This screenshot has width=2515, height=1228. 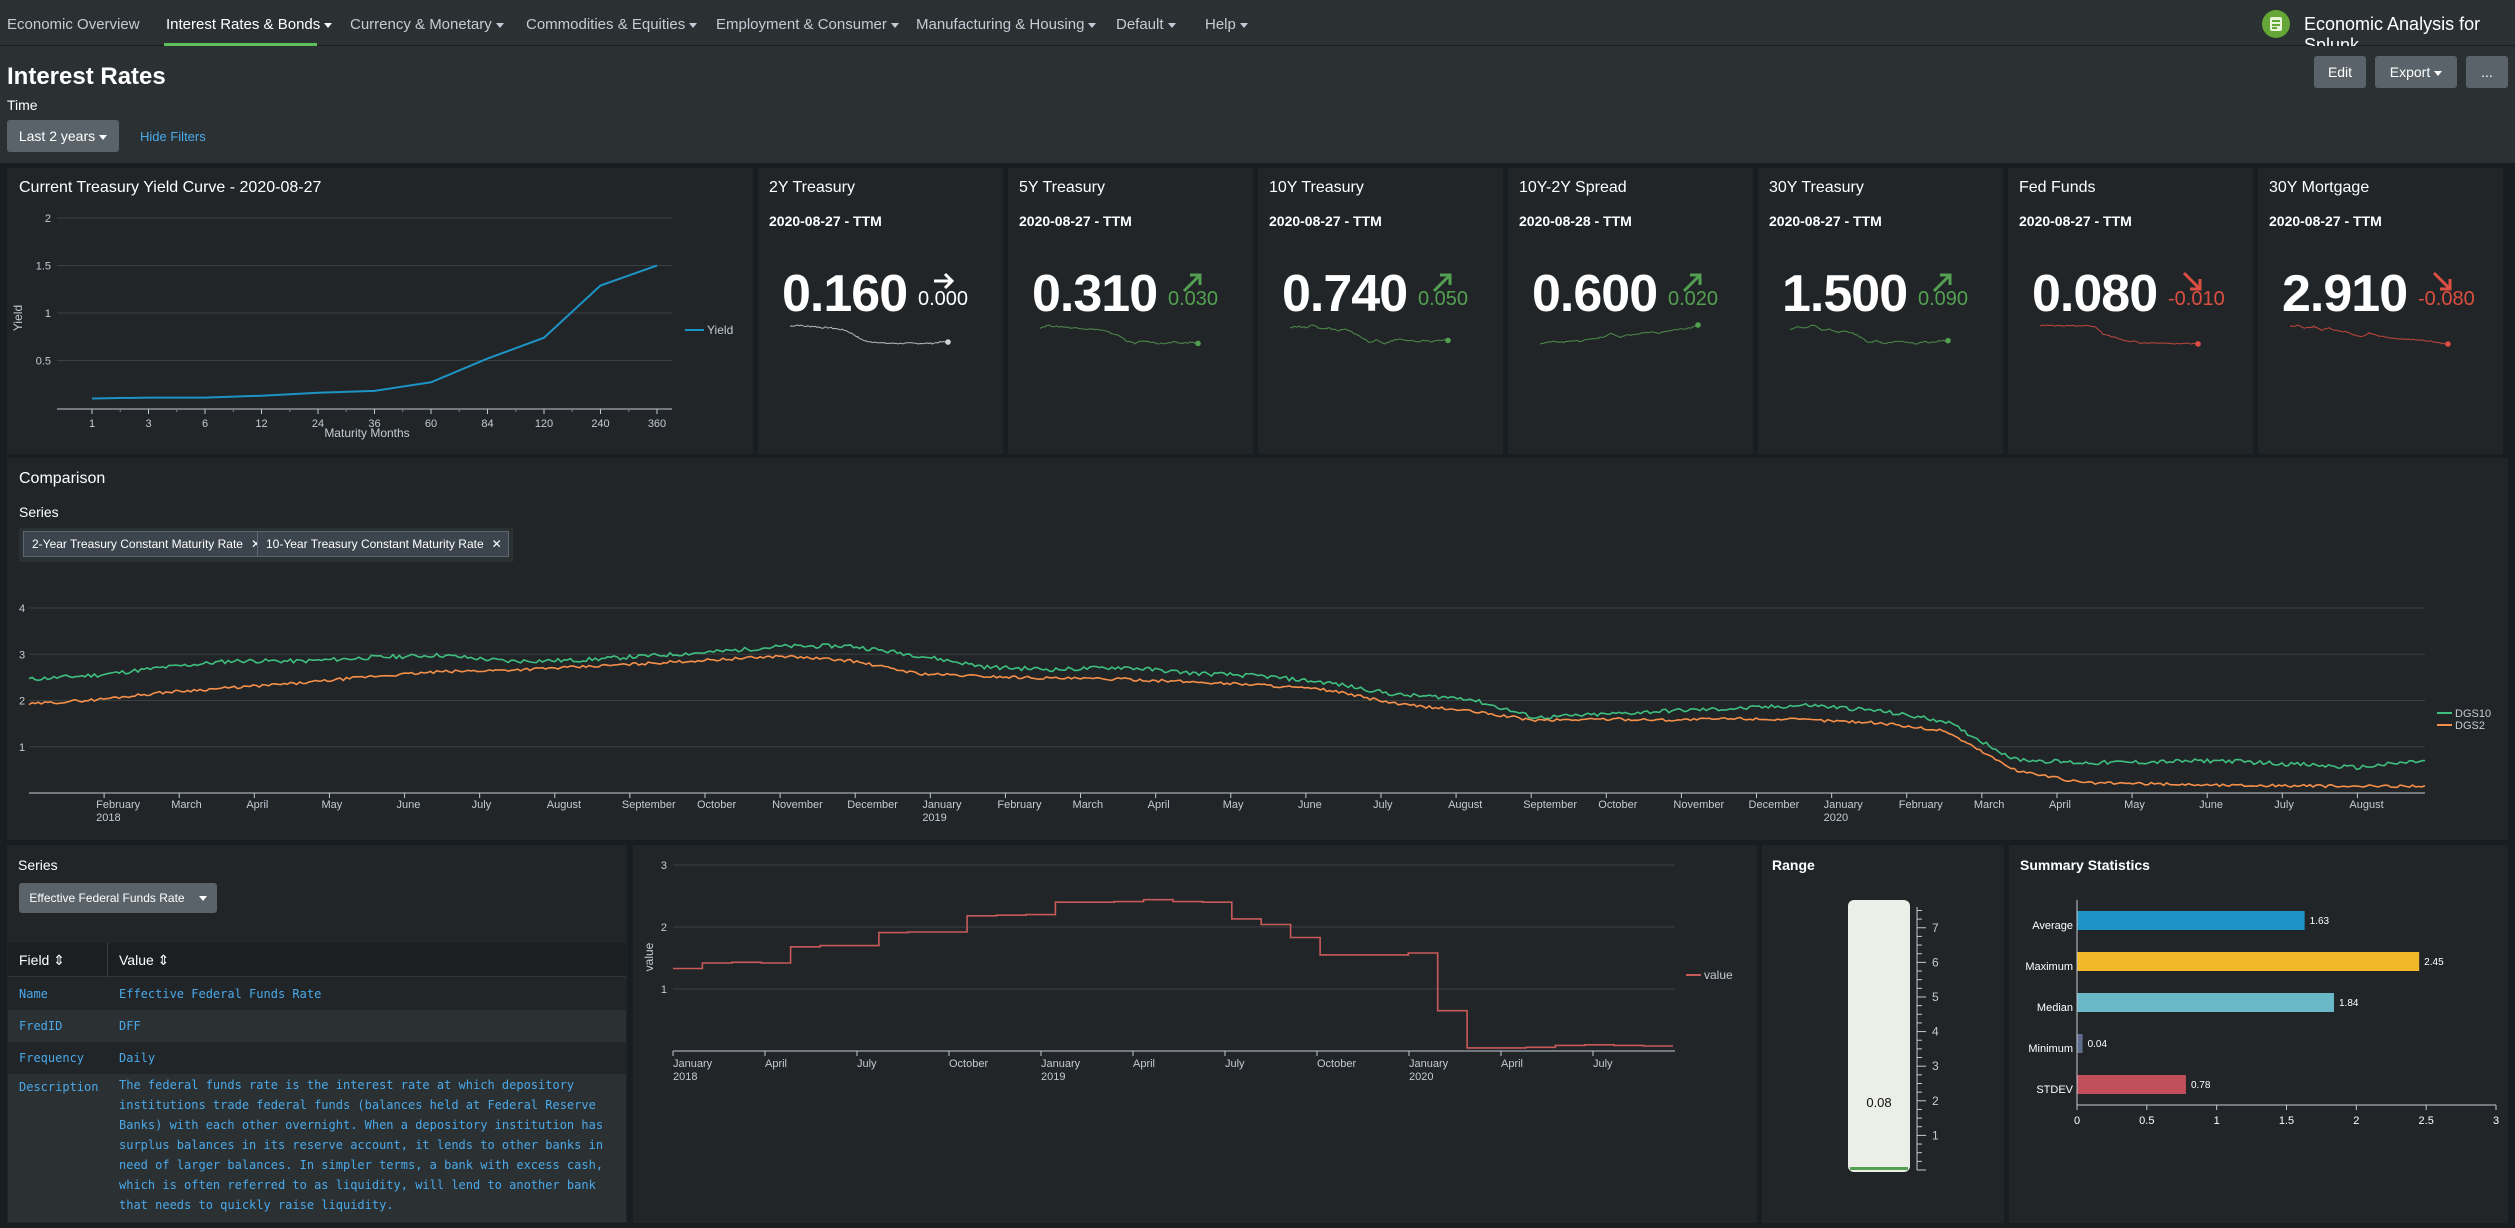 I want to click on table-row: Frequency Daily, so click(x=317, y=1058).